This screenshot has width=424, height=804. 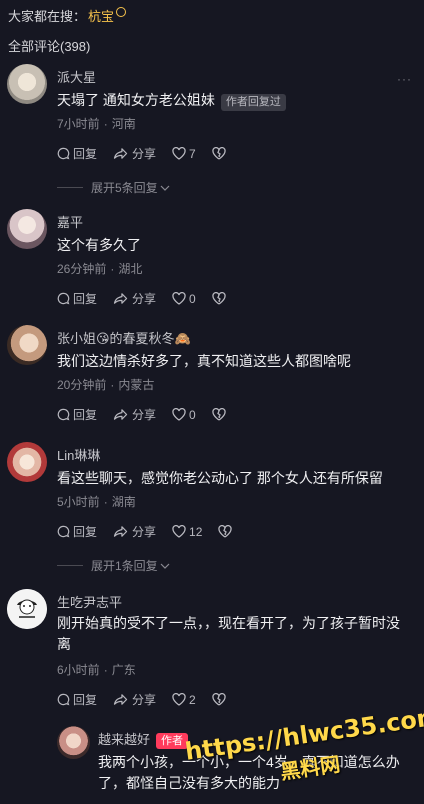 I want to click on comment-text: 刚开始真的受不了一点，，现在看开了，为了孩子暂时没离, so click(x=228, y=633).